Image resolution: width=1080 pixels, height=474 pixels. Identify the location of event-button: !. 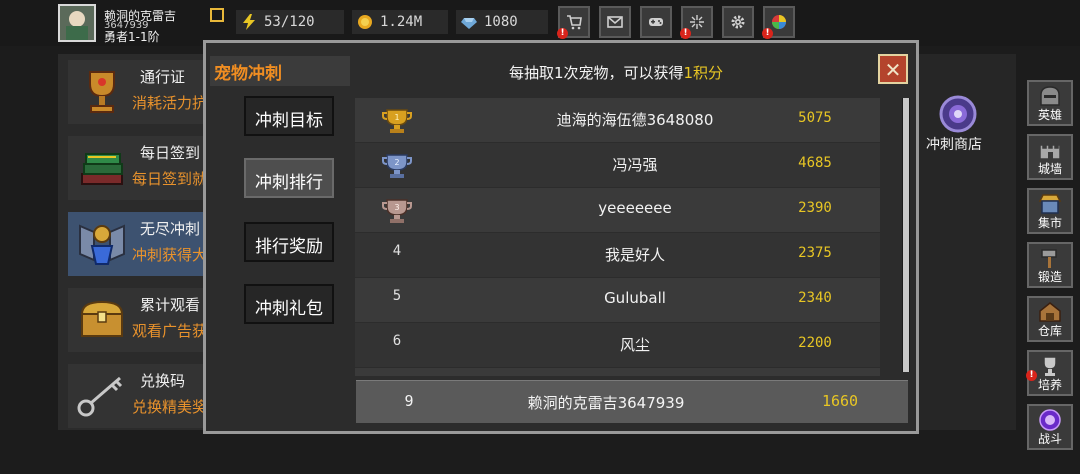
(696, 22).